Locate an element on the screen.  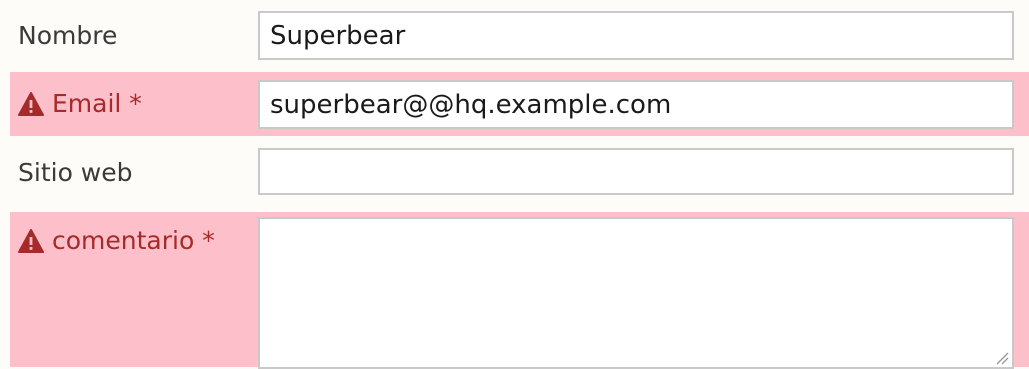
sitio-web-label-text: Sitio web is located at coordinates (75, 172).